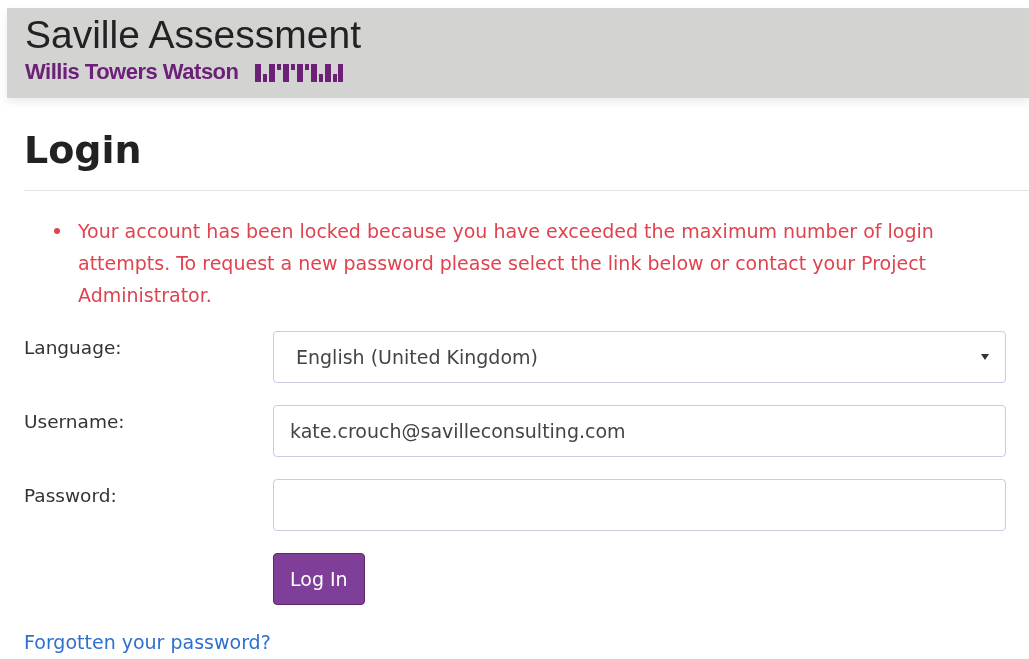 The height and width of the screenshot is (659, 1029). I want to click on login-button: Log In, so click(319, 579).